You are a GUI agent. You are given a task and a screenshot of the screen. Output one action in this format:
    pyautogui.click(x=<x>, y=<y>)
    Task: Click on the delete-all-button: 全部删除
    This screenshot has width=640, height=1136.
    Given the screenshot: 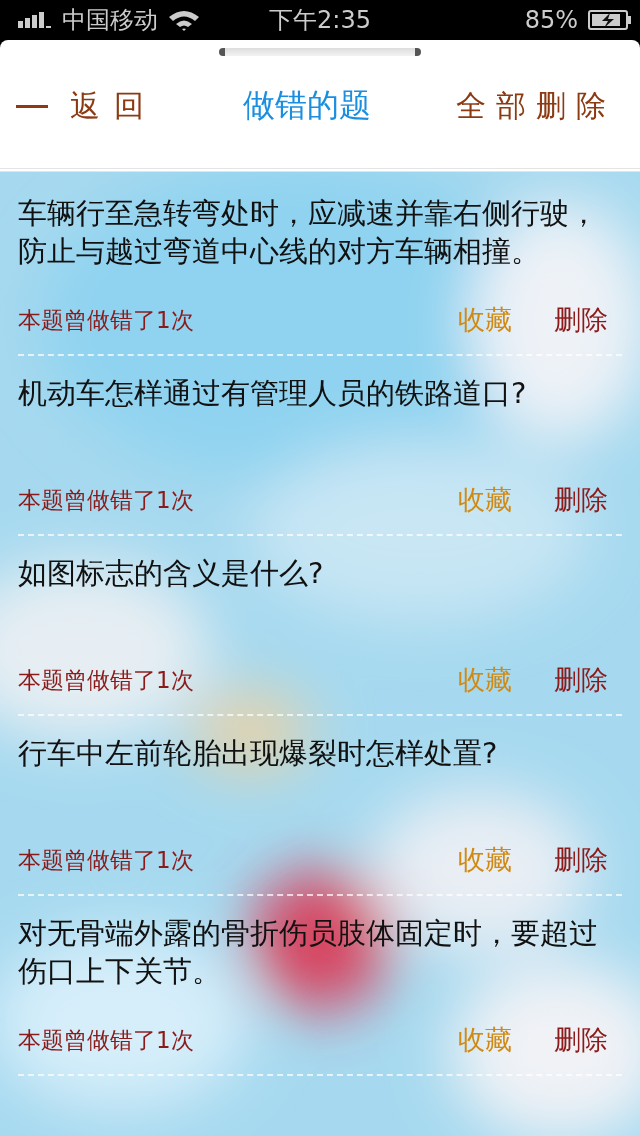 What is the action you would take?
    pyautogui.click(x=536, y=106)
    